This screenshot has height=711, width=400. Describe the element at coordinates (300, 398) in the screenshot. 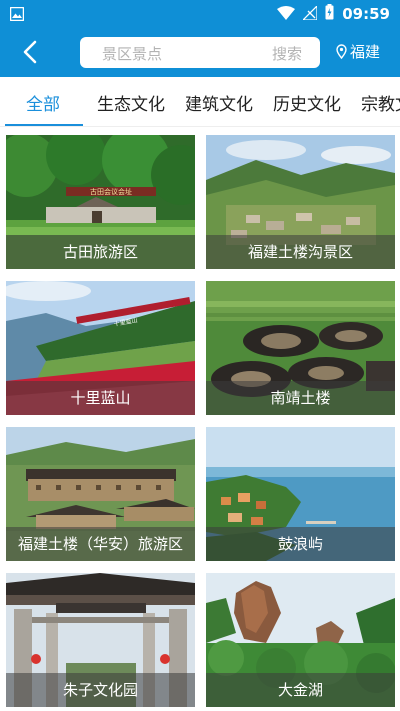

I see `spot-name: 南靖土楼` at that location.